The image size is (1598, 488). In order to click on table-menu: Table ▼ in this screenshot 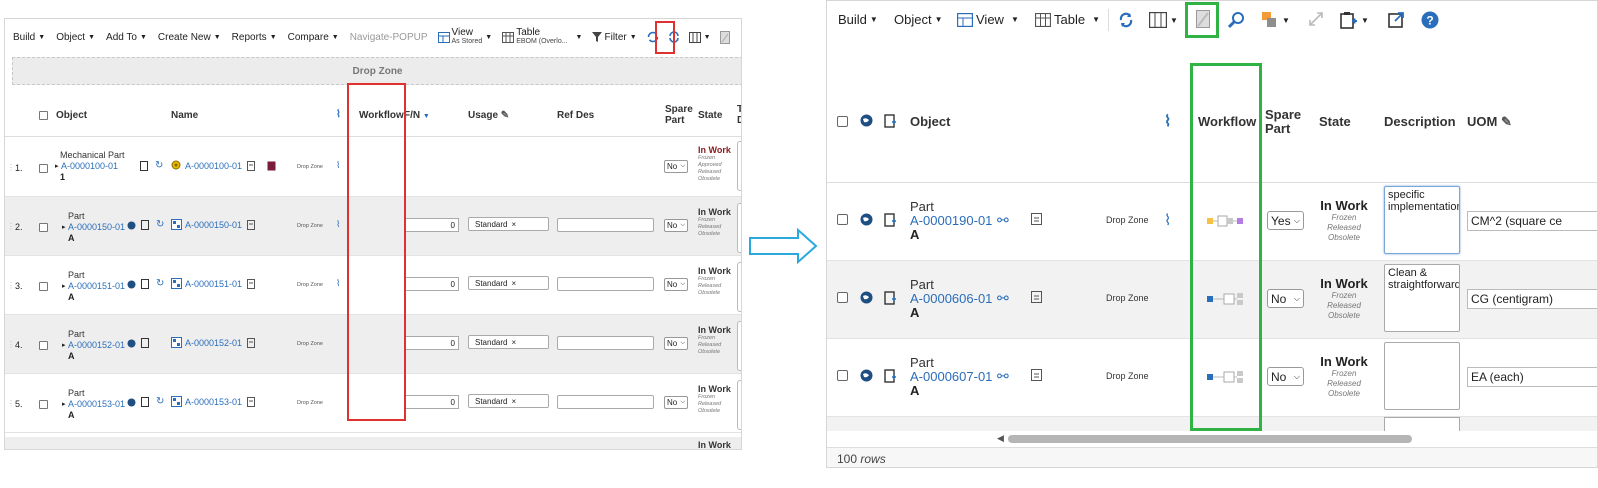, I will do `click(1067, 19)`.